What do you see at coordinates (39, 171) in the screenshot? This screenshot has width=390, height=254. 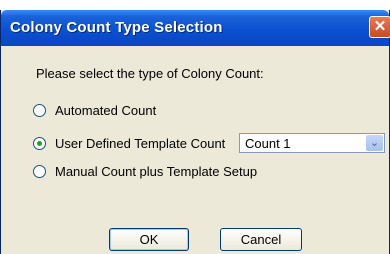 I see `radio-manual-count` at bounding box center [39, 171].